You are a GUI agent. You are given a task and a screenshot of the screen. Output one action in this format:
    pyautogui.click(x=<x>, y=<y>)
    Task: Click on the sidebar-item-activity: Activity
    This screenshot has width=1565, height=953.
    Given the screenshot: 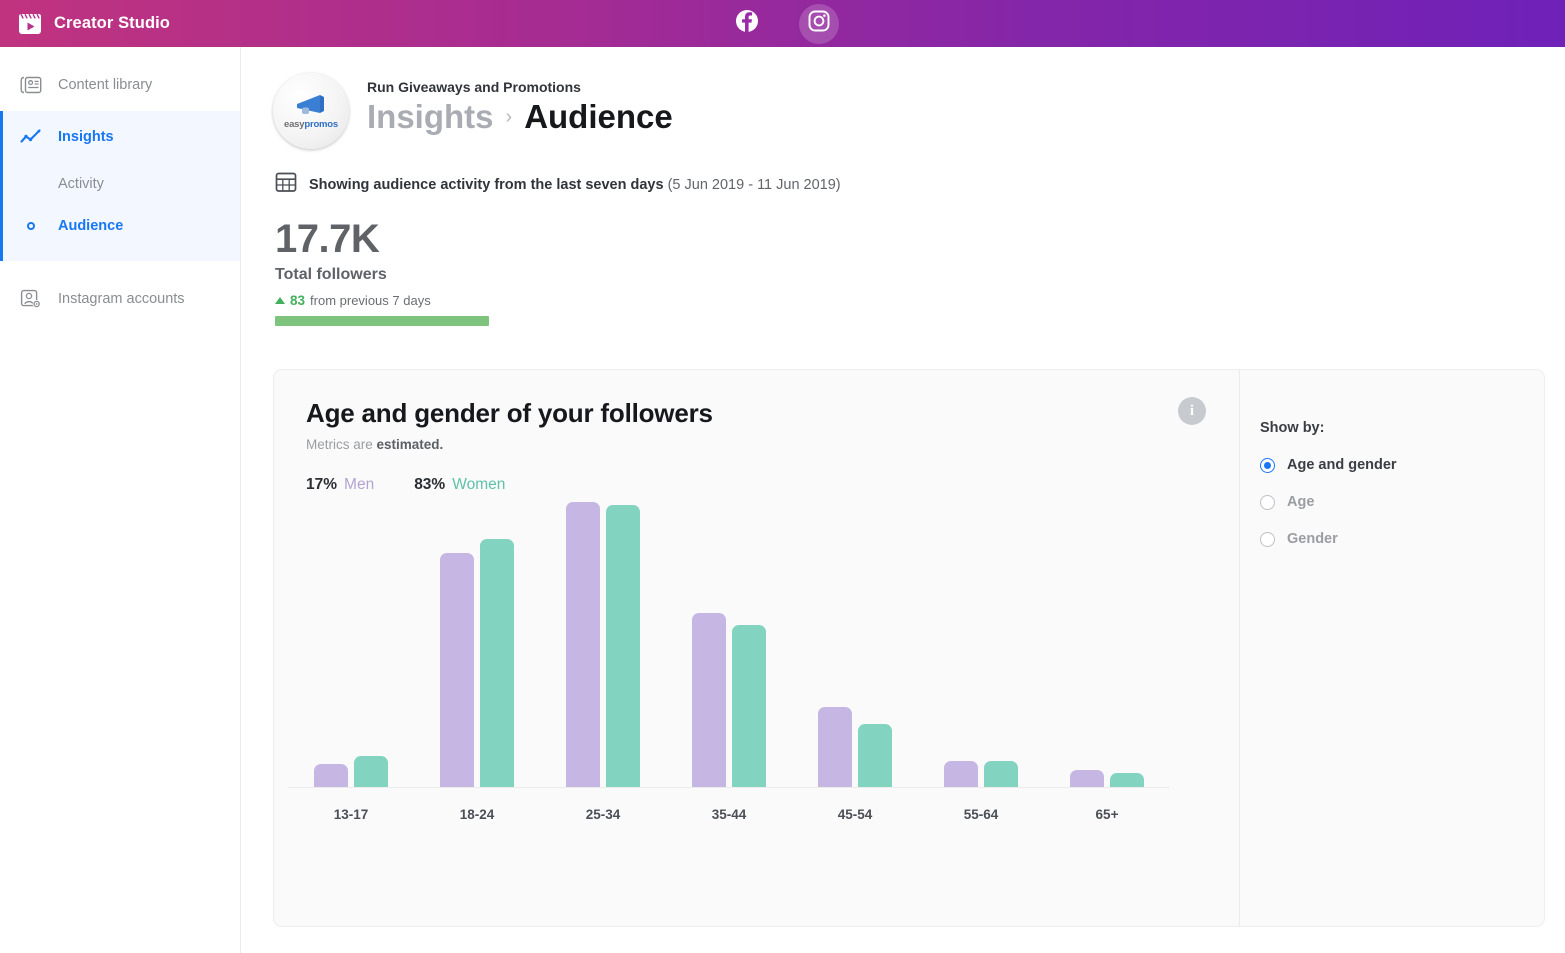 What is the action you would take?
    pyautogui.click(x=121, y=184)
    